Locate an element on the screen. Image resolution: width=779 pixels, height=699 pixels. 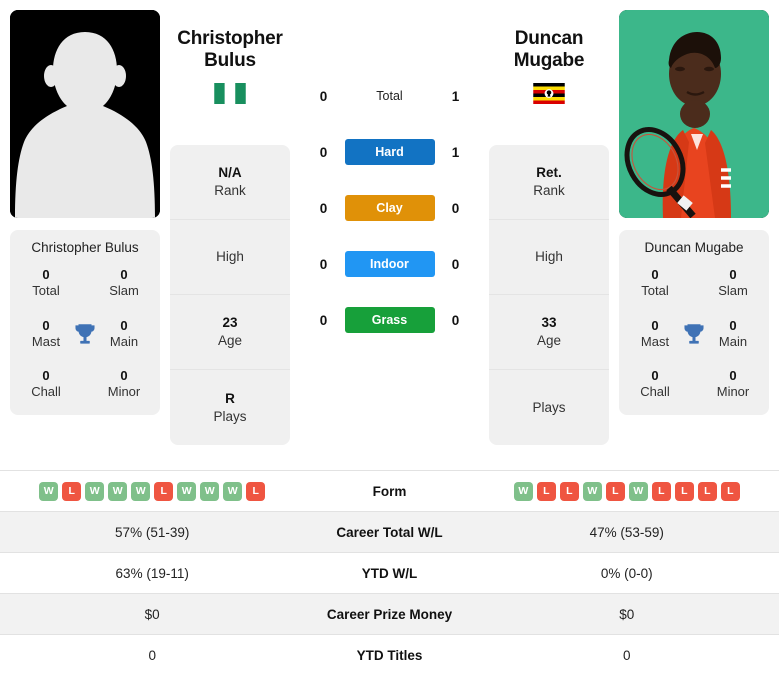
titles-row-total-slam: 0 Total 0 Slam is located at coordinates (694, 283).